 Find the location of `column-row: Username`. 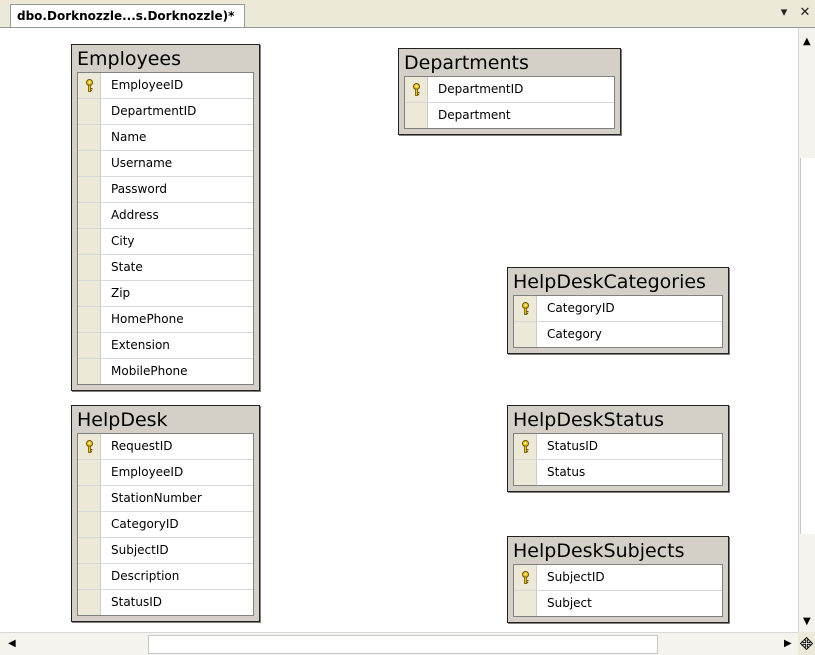

column-row: Username is located at coordinates (165, 164).